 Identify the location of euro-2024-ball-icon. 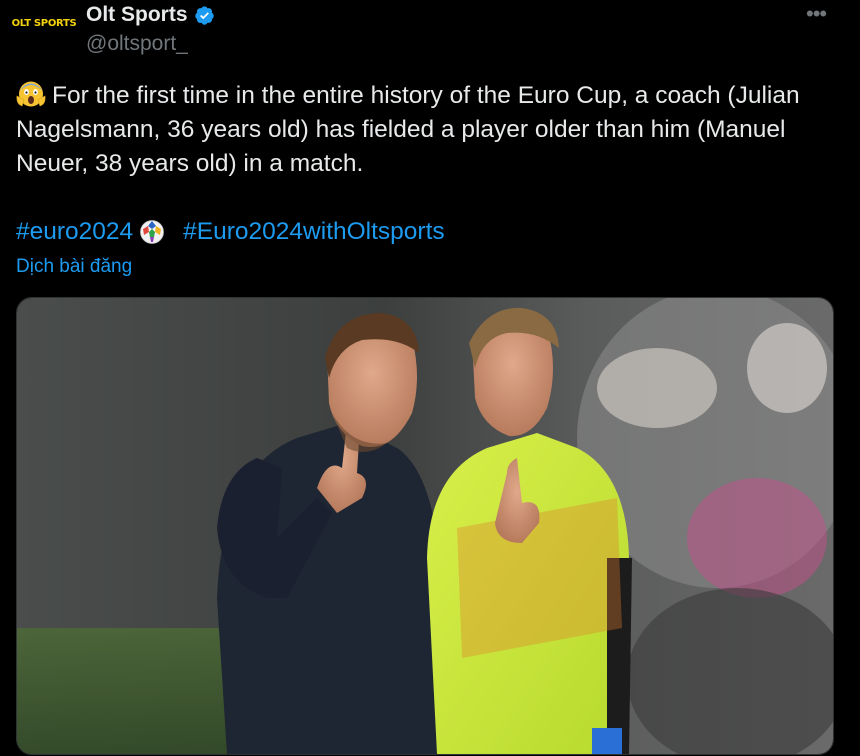
(152, 232).